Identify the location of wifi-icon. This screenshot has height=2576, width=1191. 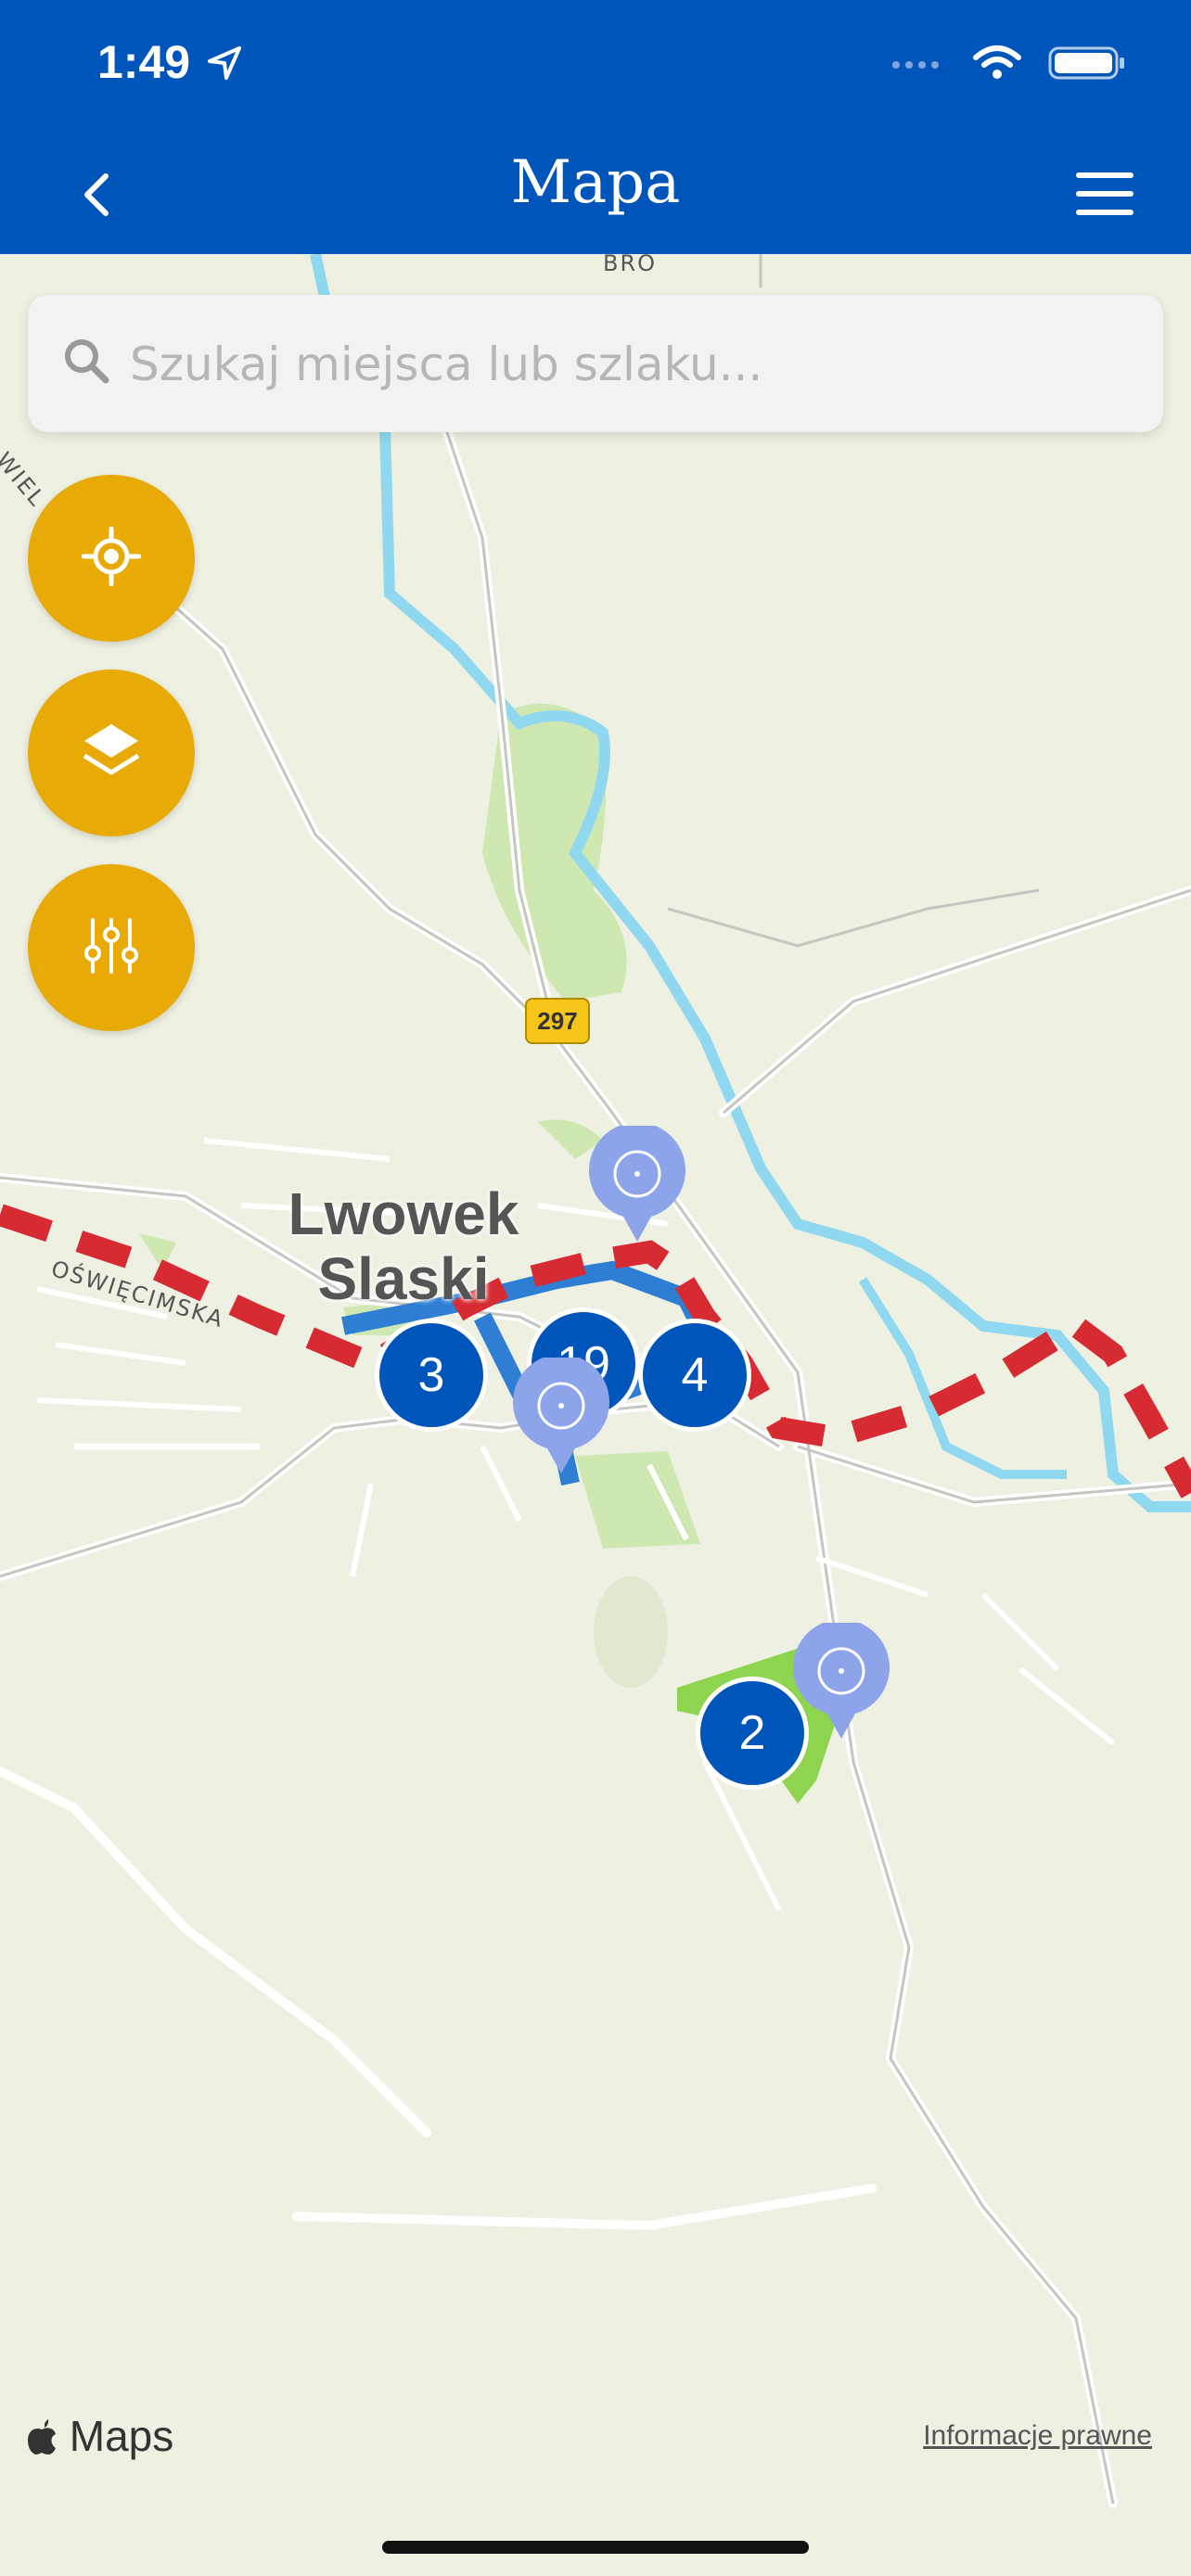
(997, 65).